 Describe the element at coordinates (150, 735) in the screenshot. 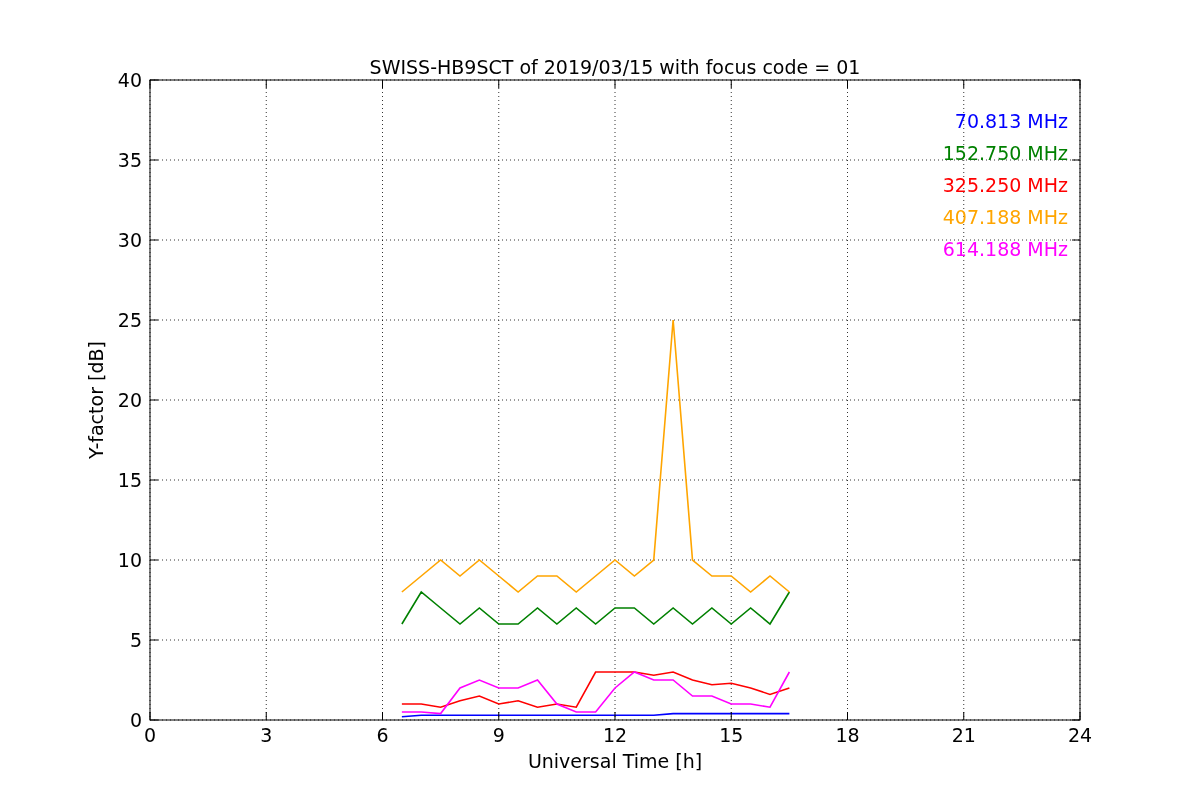

I see `x-tick-label: 0` at that location.